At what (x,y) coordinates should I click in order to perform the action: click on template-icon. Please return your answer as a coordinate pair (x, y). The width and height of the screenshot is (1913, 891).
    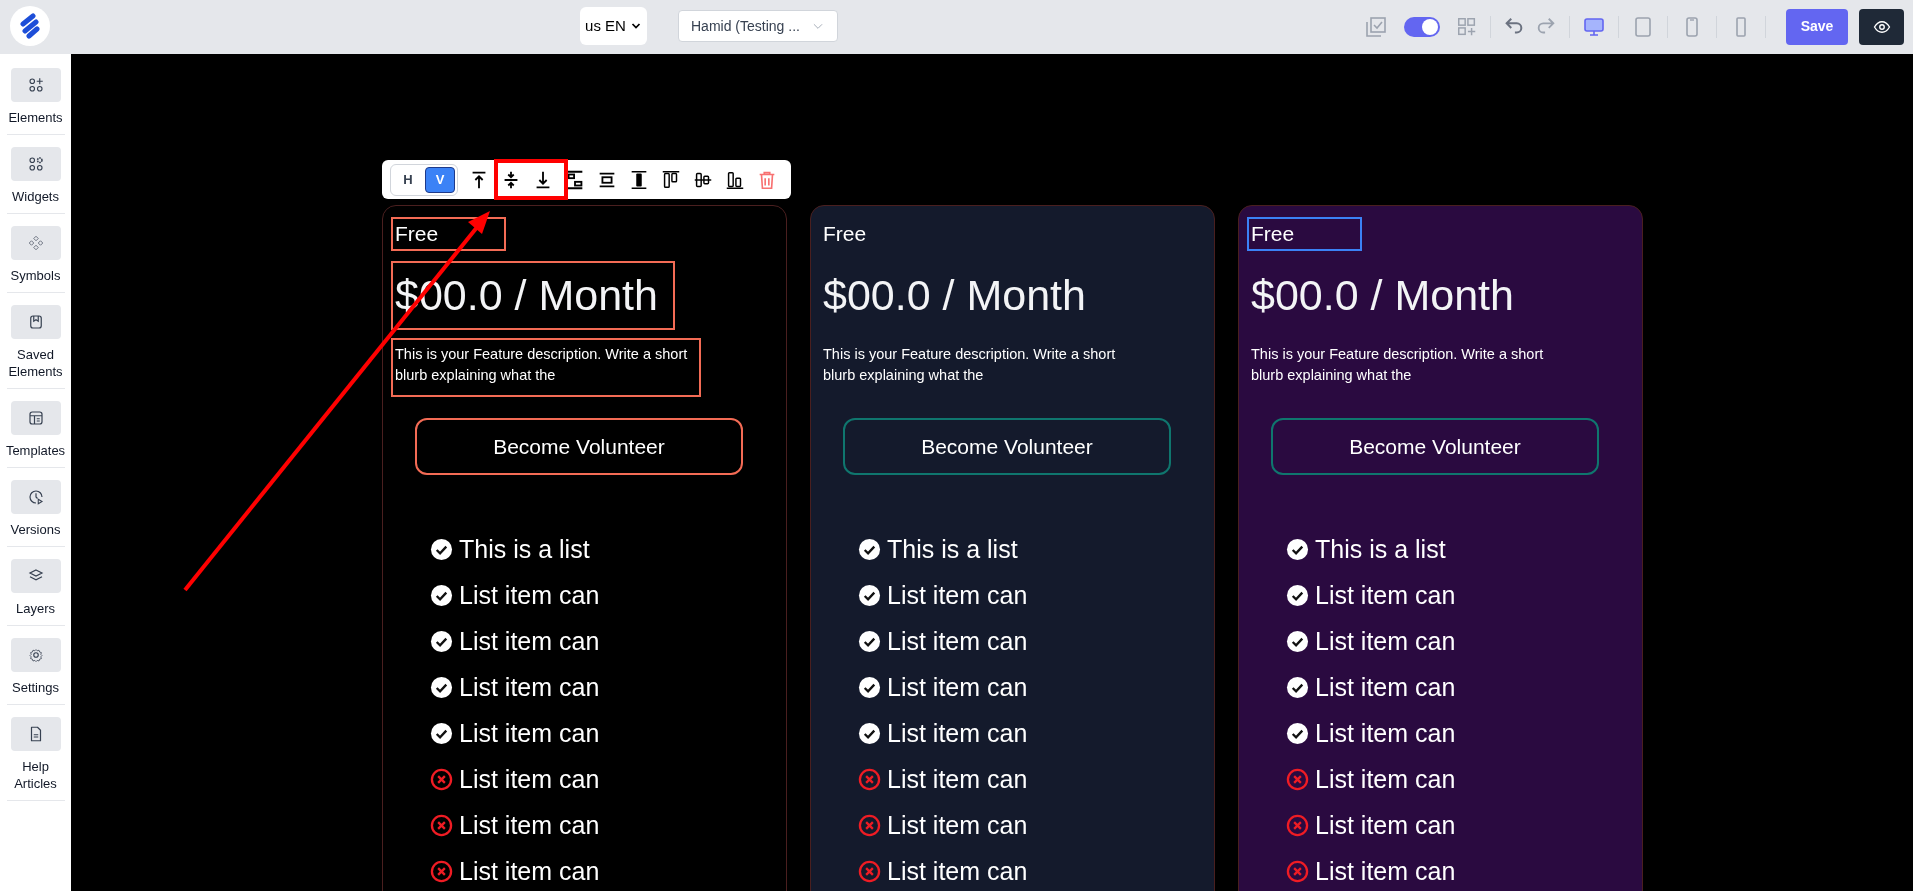
    Looking at the image, I should click on (35, 418).